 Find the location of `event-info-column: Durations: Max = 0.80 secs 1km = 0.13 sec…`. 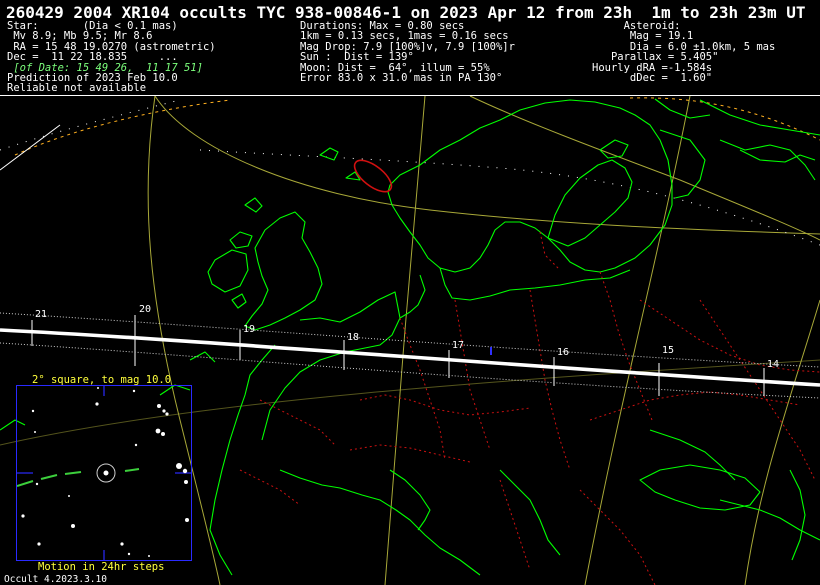

event-info-column: Durations: Max = 0.80 secs 1km = 0.13 sec… is located at coordinates (407, 53).